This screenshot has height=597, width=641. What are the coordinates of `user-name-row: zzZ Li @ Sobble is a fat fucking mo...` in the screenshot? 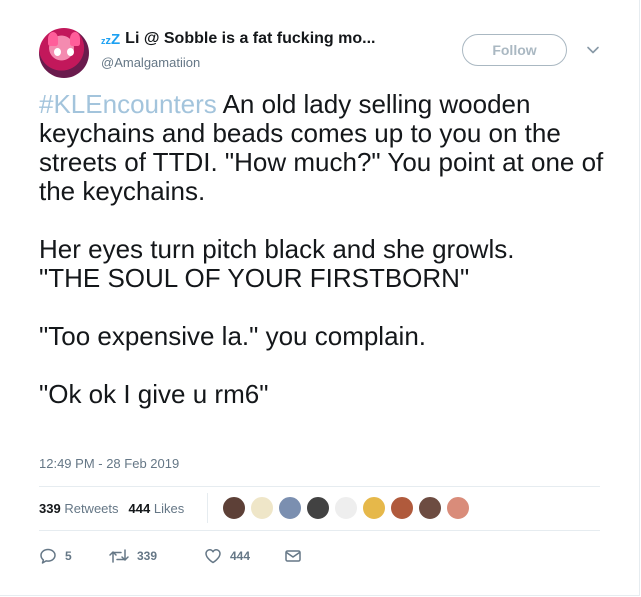 It's located at (238, 39).